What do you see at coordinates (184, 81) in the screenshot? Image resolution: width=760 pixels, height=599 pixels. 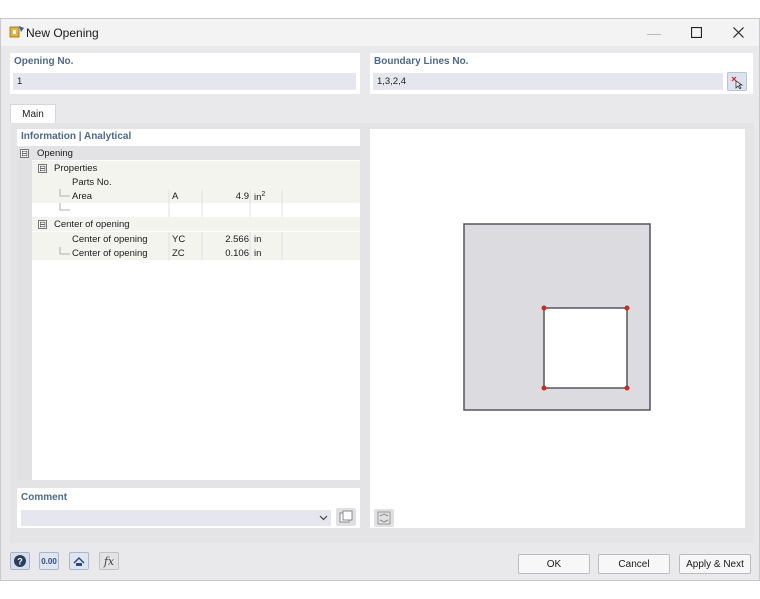 I see `opening-no-field: 1` at bounding box center [184, 81].